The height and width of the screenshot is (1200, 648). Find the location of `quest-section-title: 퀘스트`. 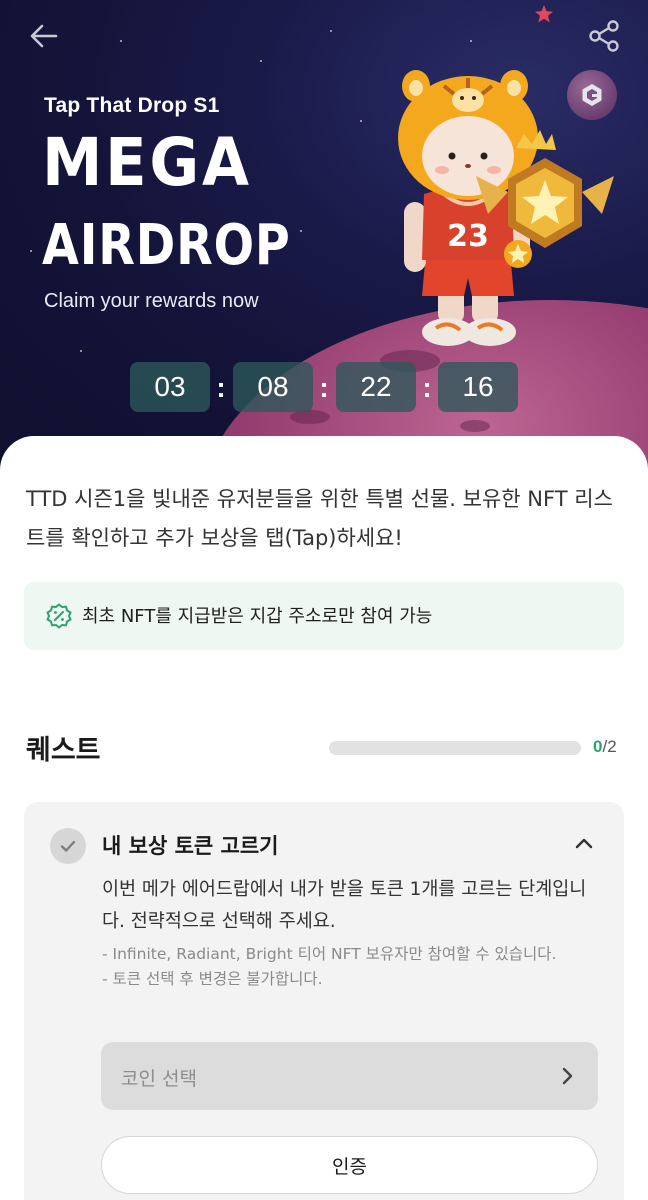

quest-section-title: 퀘스트 is located at coordinates (63, 750).